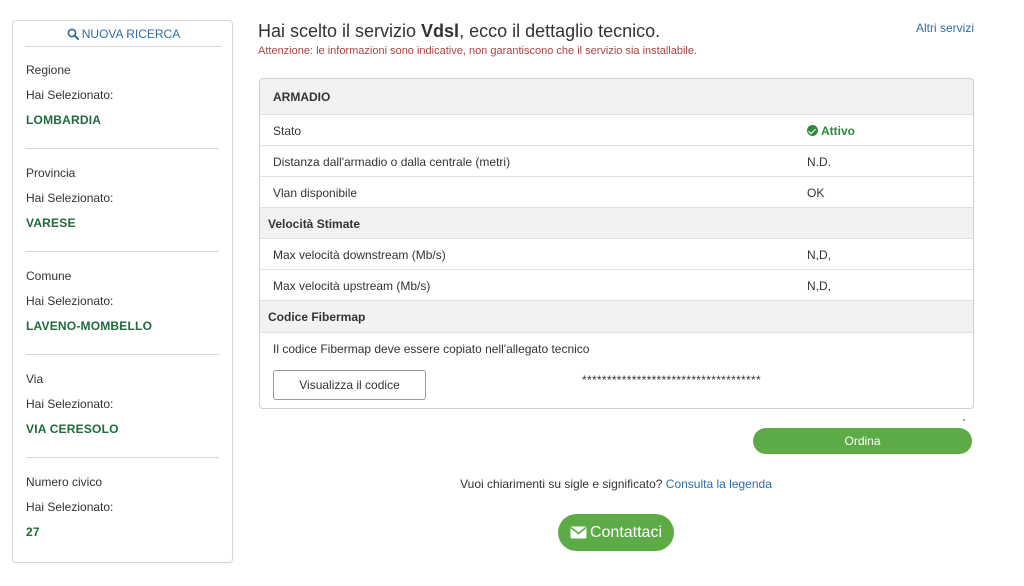 This screenshot has height=586, width=1024. I want to click on legend-link: Consulta la legenda, so click(719, 484).